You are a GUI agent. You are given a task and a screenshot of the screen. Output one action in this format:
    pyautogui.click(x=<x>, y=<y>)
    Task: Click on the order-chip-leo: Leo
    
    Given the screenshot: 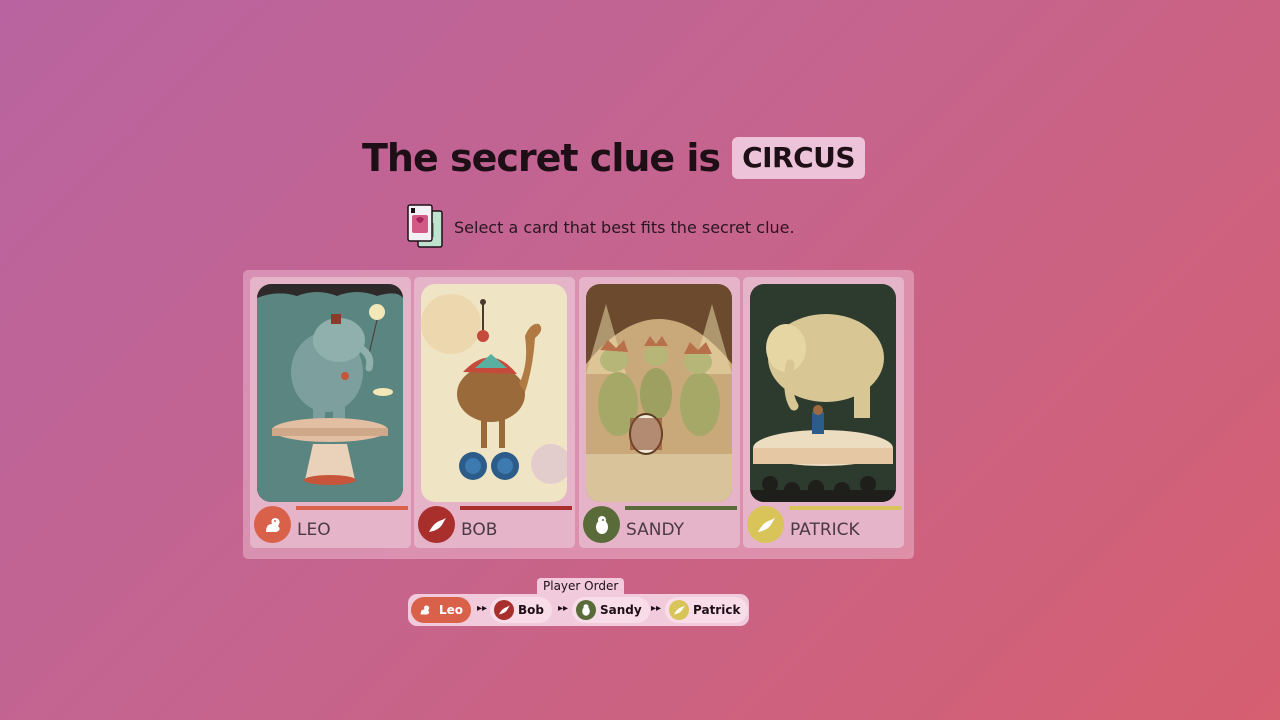 What is the action you would take?
    pyautogui.click(x=441, y=610)
    